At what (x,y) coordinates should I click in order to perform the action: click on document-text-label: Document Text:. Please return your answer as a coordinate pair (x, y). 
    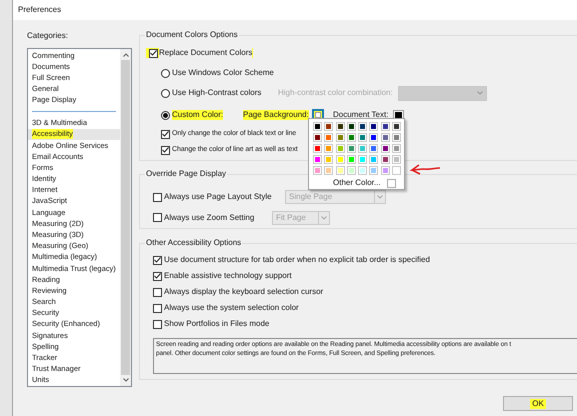
    Looking at the image, I should click on (361, 115).